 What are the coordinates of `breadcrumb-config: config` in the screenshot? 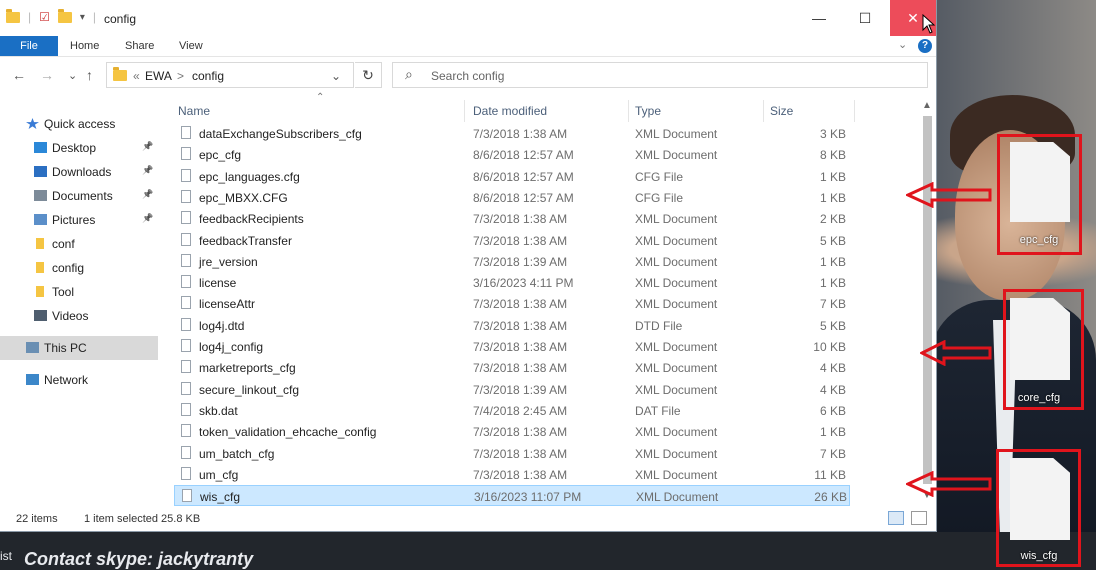 It's located at (208, 76).